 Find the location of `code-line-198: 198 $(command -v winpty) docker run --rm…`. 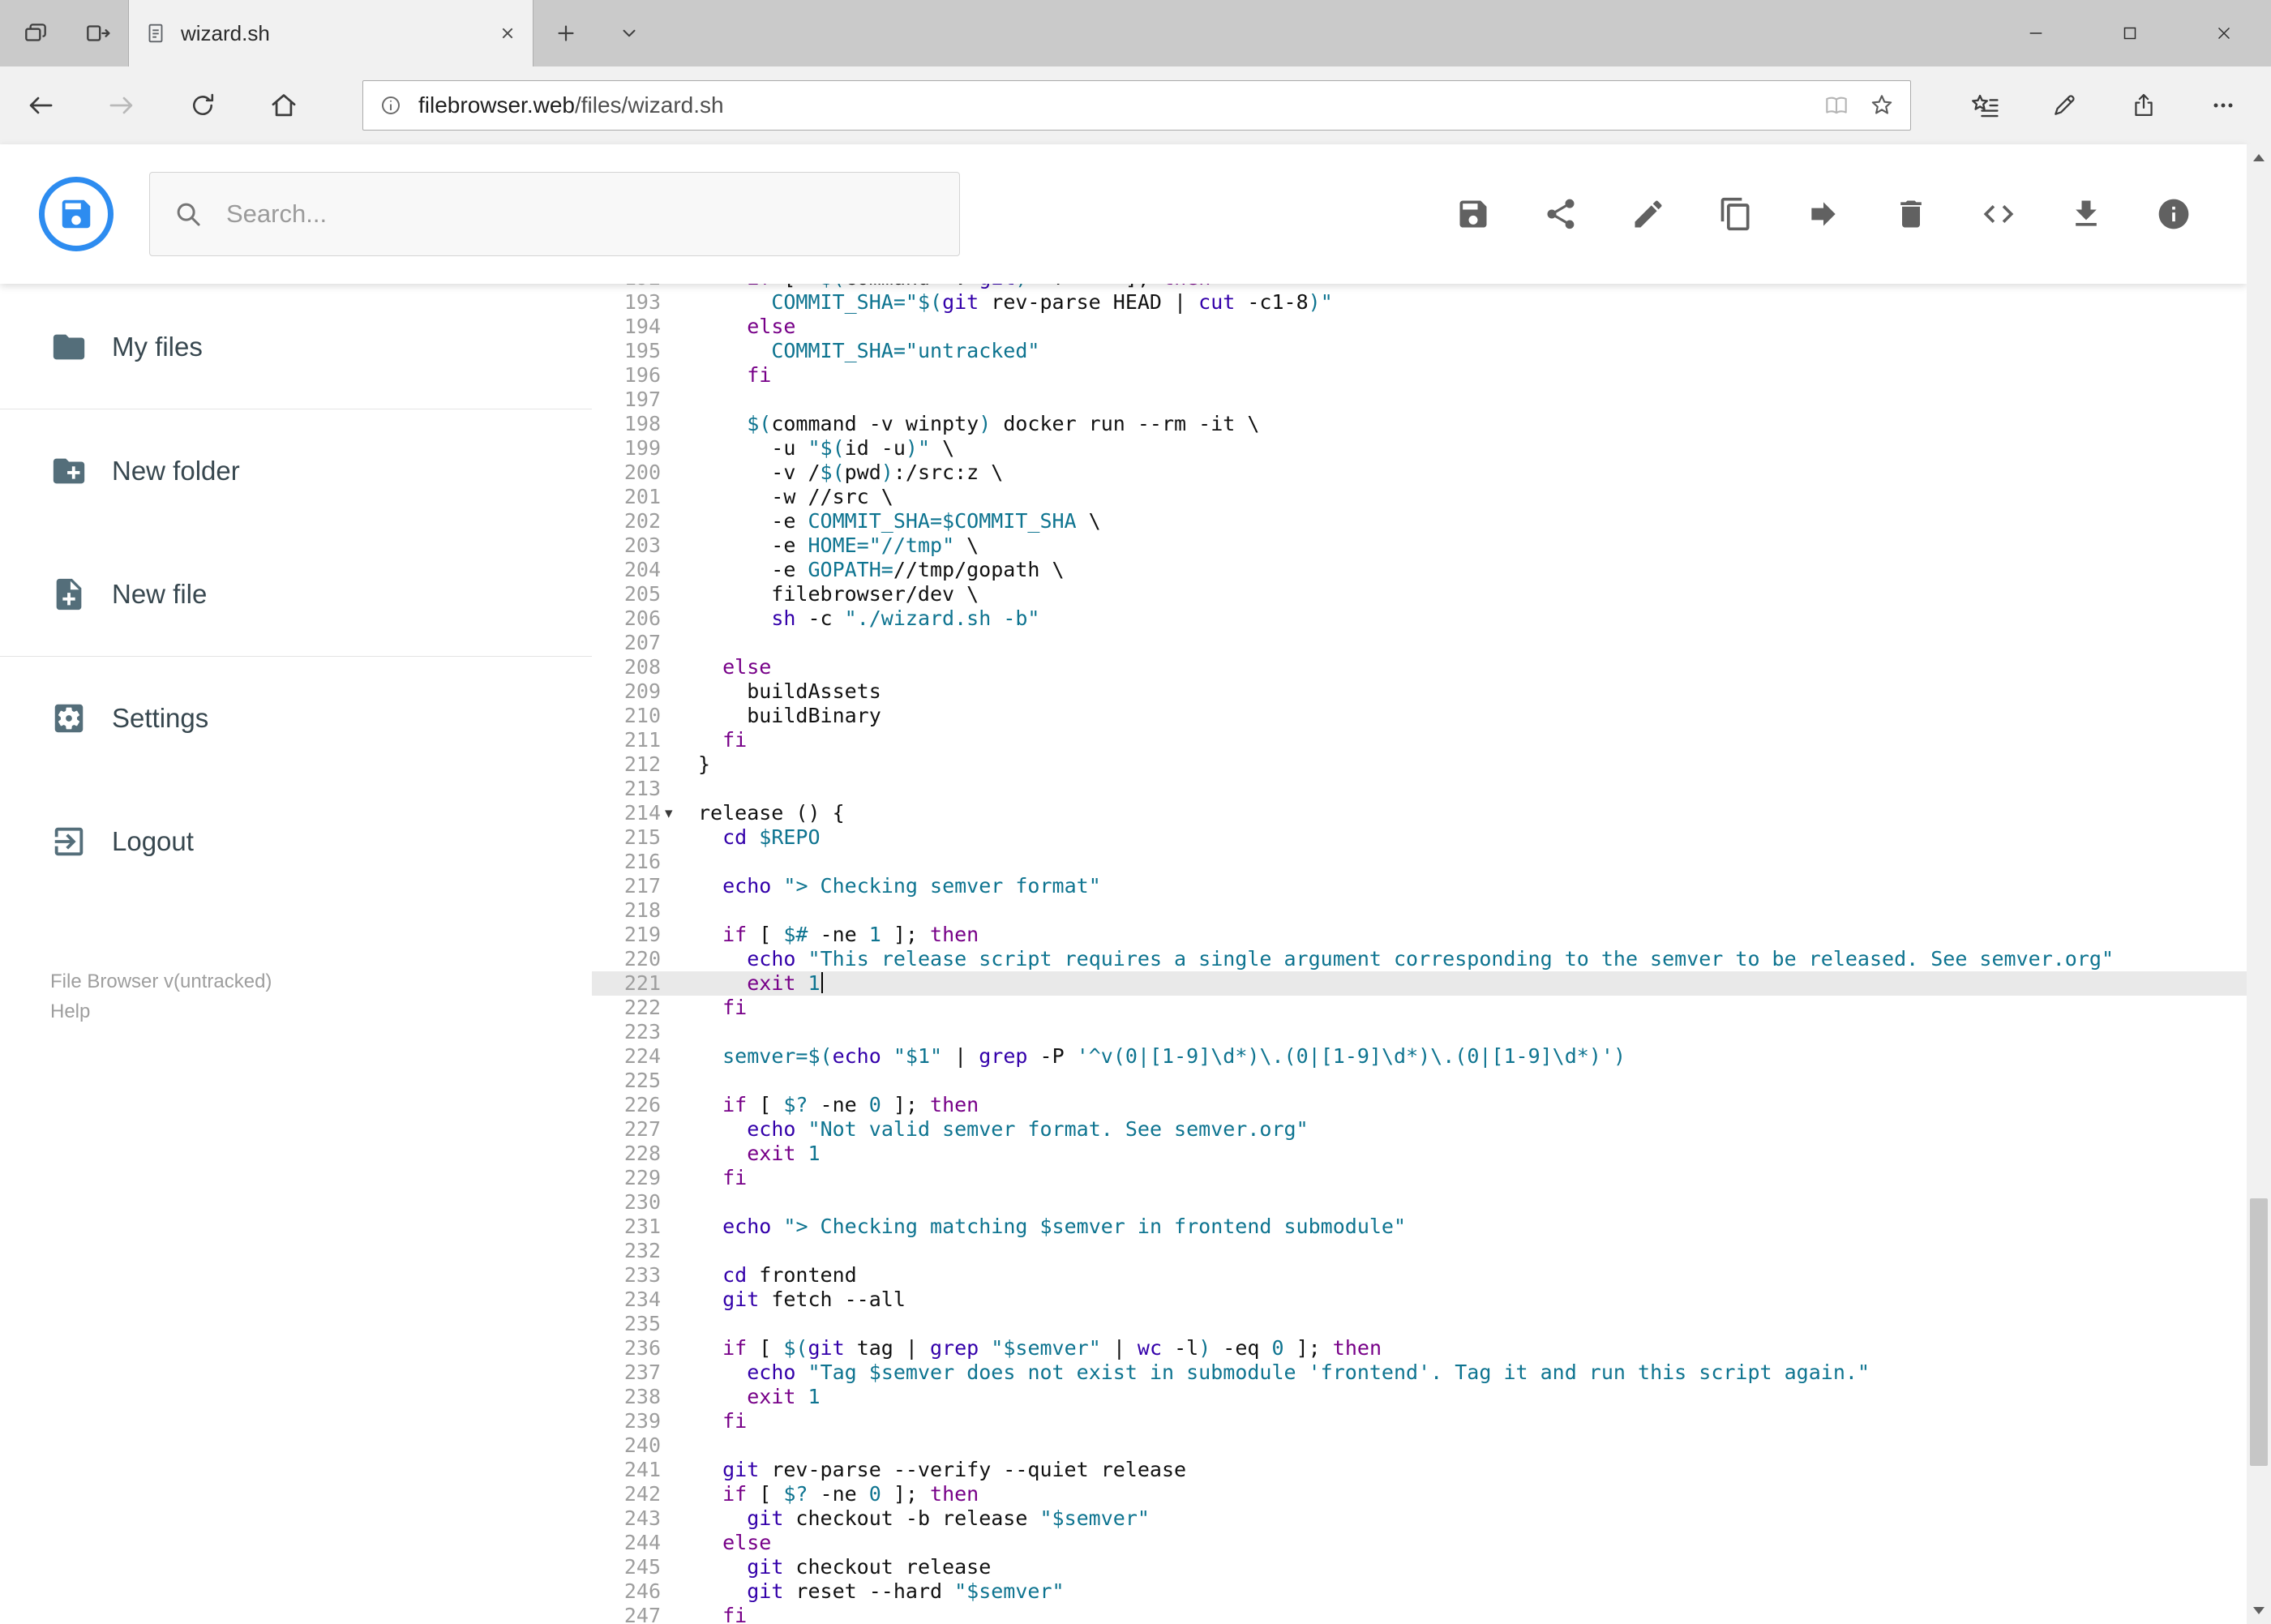

code-line-198: 198 $(command -v winpty) docker run --rm… is located at coordinates (1420, 424).